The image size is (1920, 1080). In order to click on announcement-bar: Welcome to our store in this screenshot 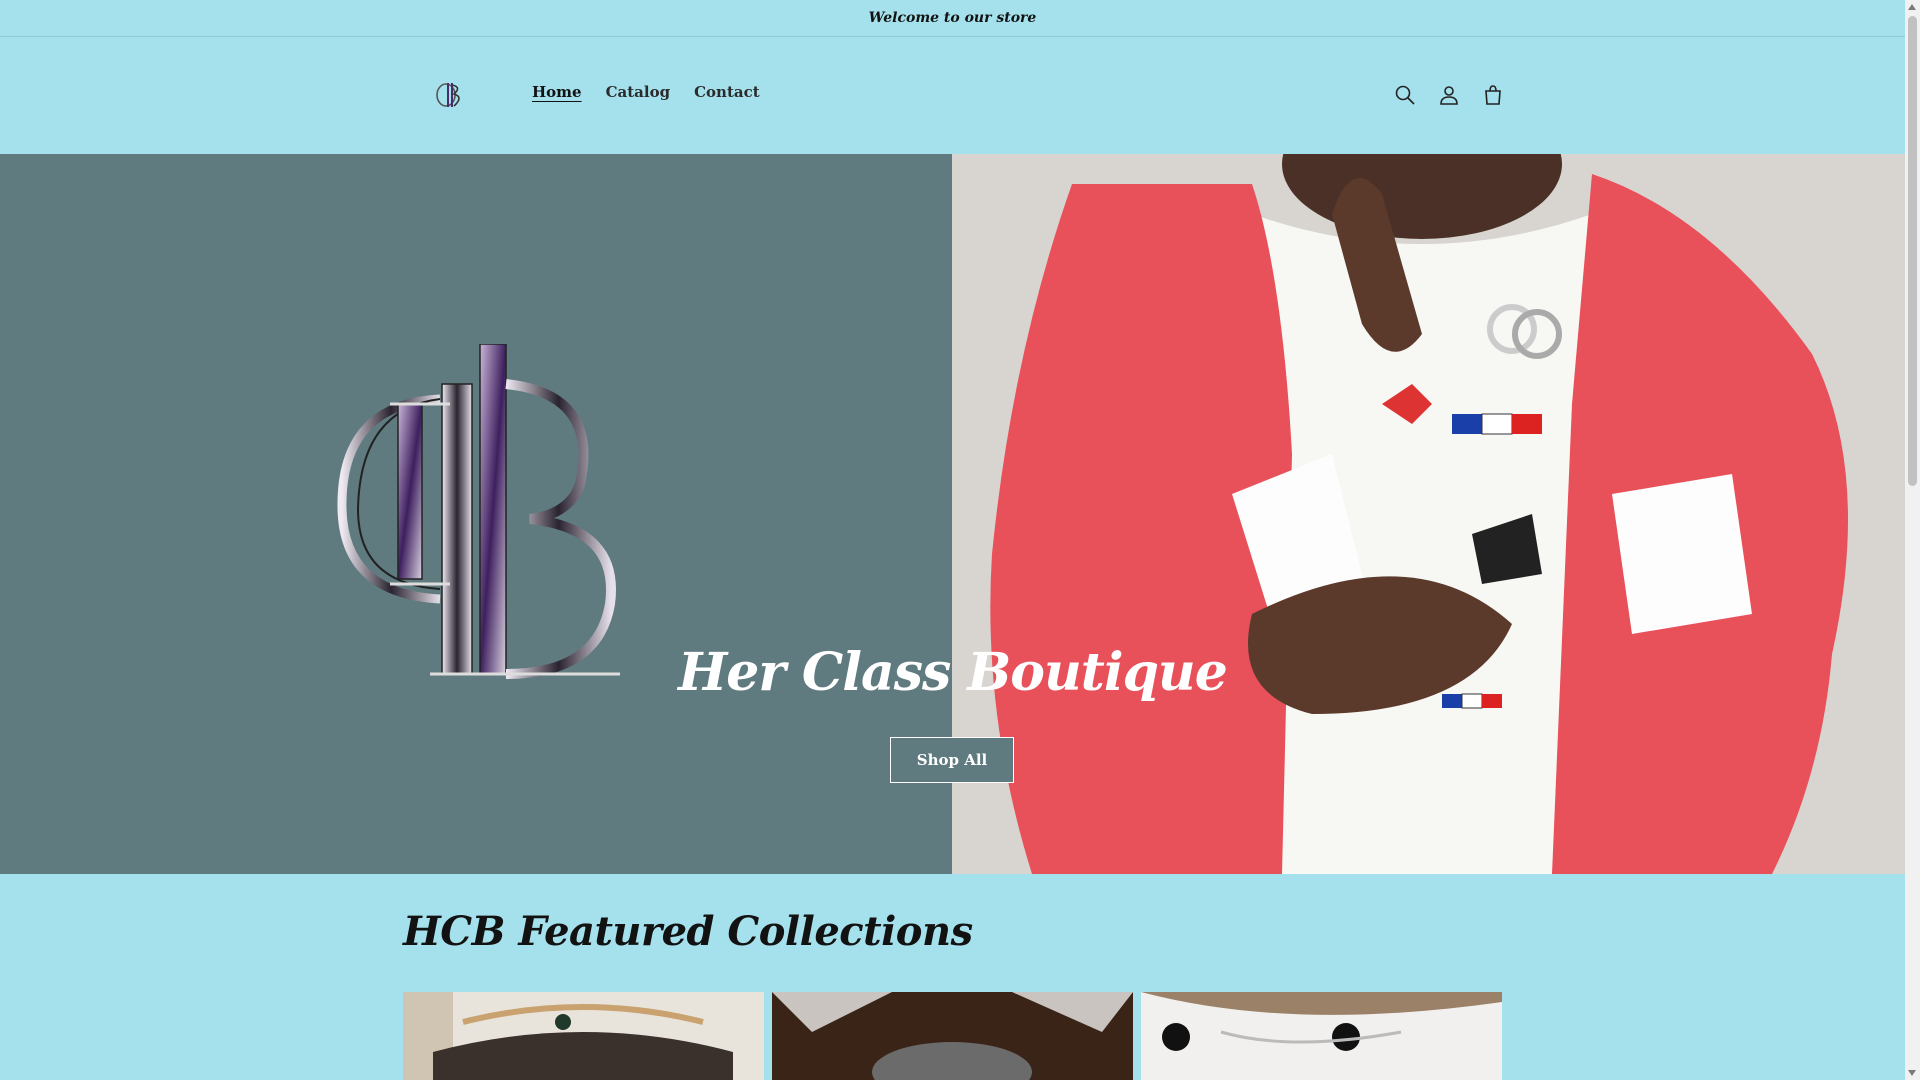, I will do `click(952, 18)`.